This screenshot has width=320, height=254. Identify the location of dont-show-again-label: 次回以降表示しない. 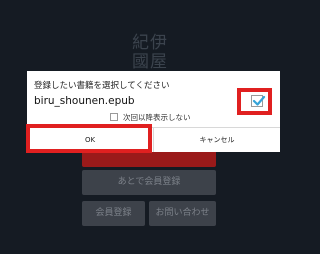
(157, 117).